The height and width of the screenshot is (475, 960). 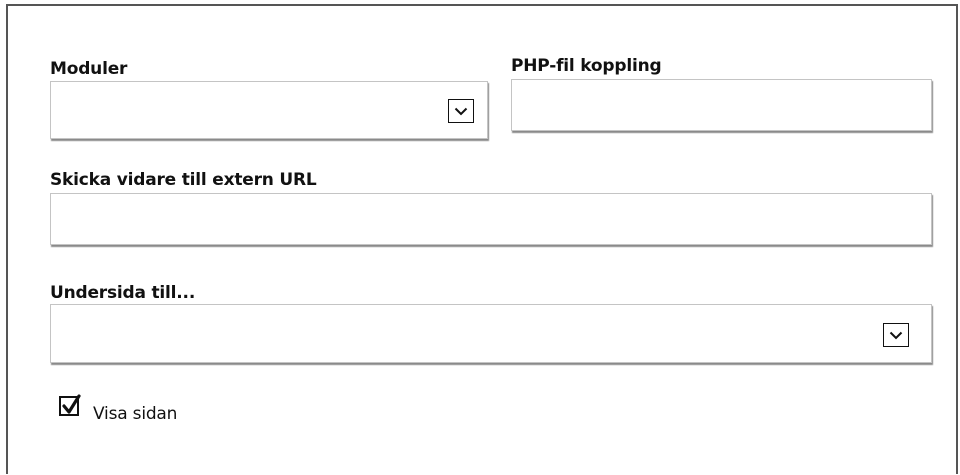 I want to click on moduler-label: Moduler, so click(x=89, y=69).